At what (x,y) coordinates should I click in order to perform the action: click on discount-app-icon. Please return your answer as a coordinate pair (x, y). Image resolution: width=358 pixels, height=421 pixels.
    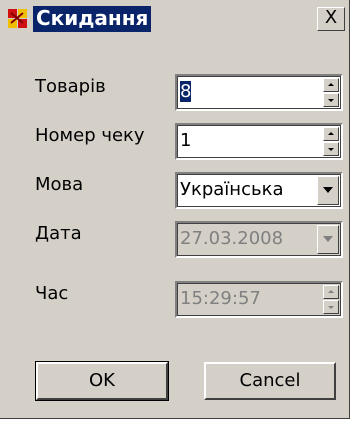
    Looking at the image, I should click on (17, 18).